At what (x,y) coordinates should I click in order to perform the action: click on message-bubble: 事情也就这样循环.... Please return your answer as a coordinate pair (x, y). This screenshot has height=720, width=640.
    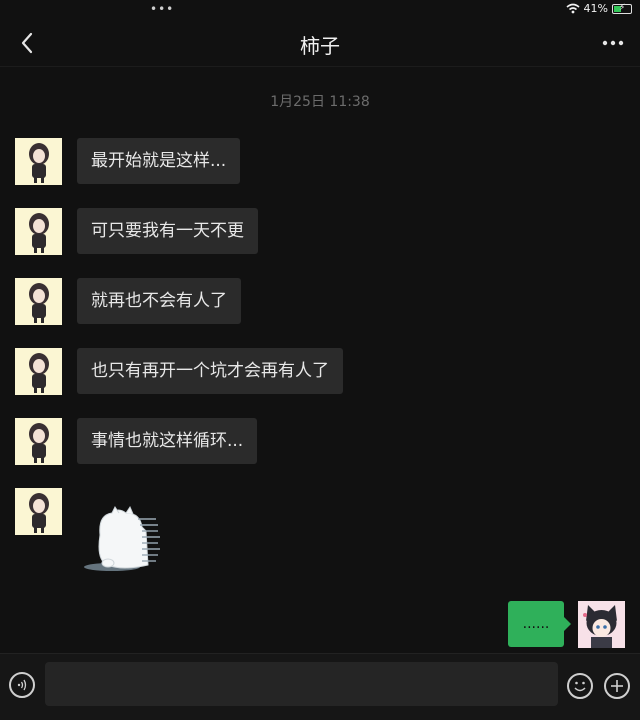
    Looking at the image, I should click on (167, 441).